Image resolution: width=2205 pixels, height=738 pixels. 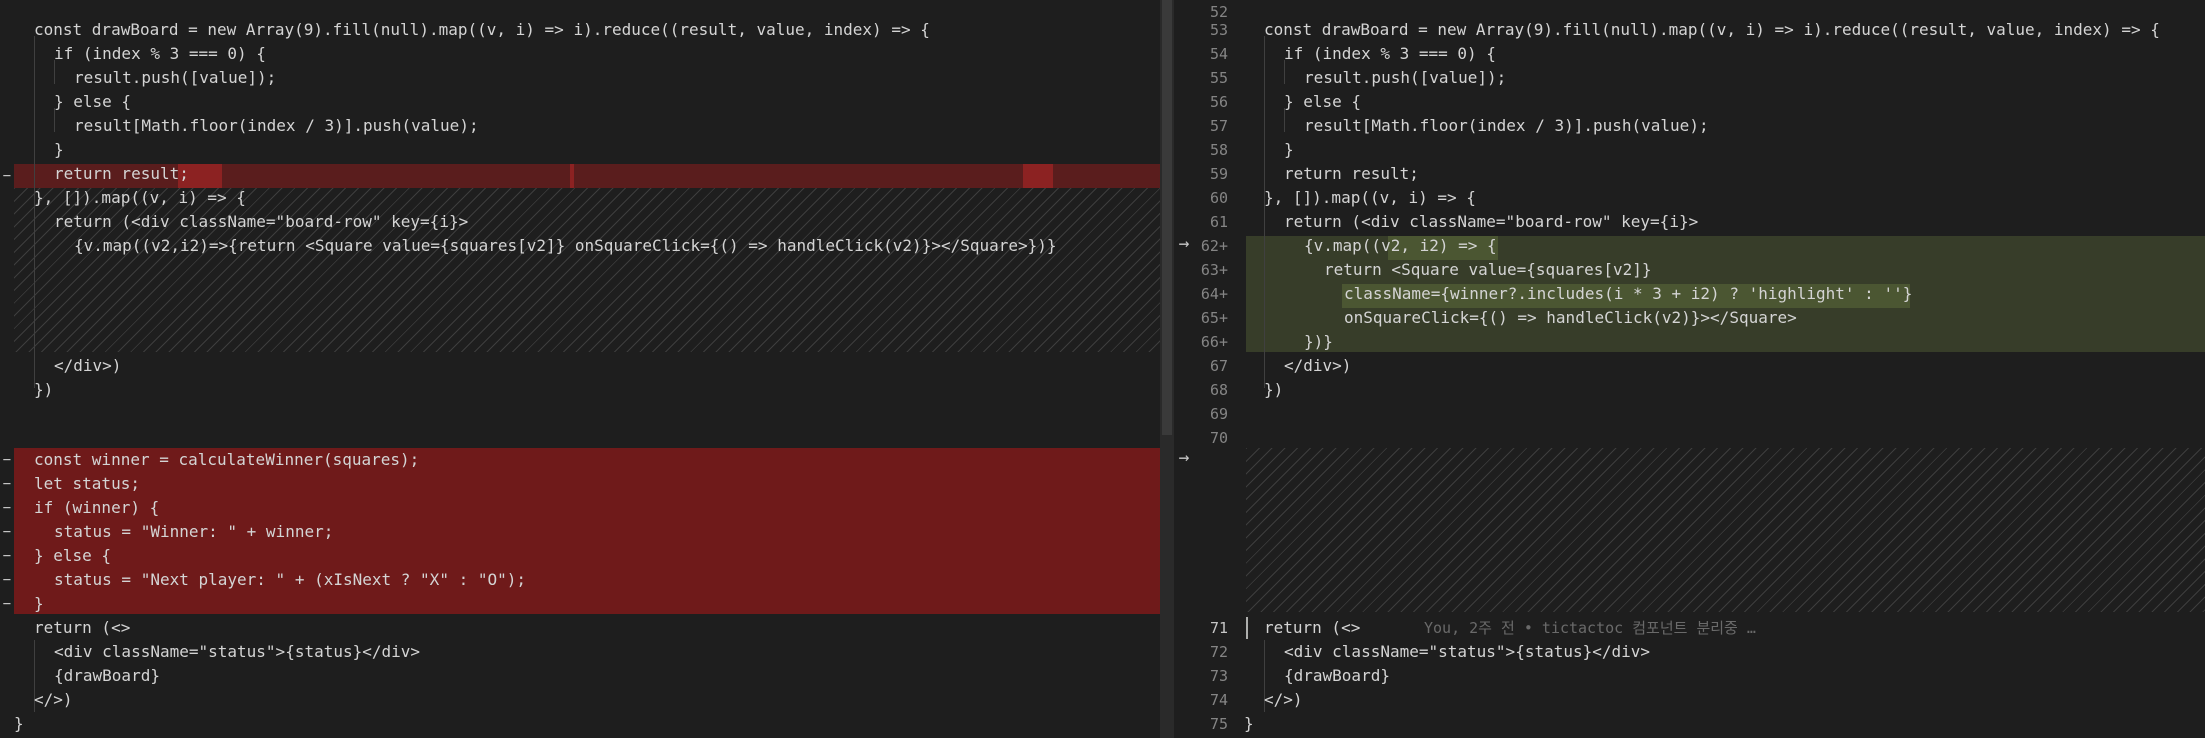 What do you see at coordinates (1218, 676) in the screenshot?
I see `line-number: 73` at bounding box center [1218, 676].